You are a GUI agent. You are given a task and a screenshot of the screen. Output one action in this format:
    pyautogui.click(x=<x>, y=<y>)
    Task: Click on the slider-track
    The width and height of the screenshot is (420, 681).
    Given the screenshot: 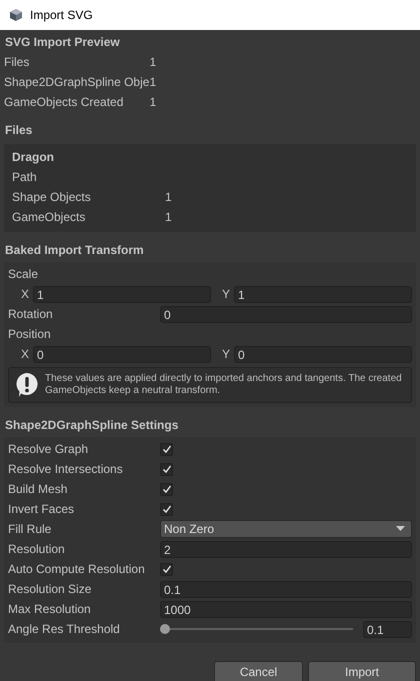 What is the action you would take?
    pyautogui.click(x=256, y=629)
    